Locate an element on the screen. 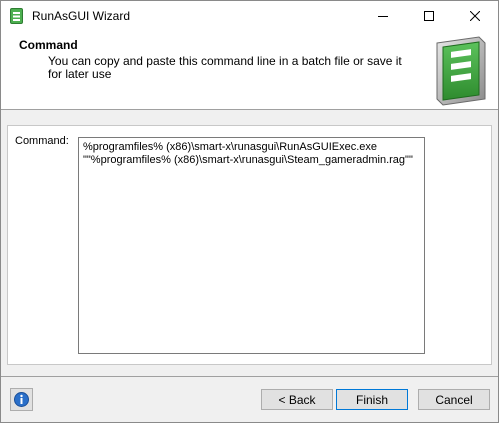  info-icon is located at coordinates (21, 399).